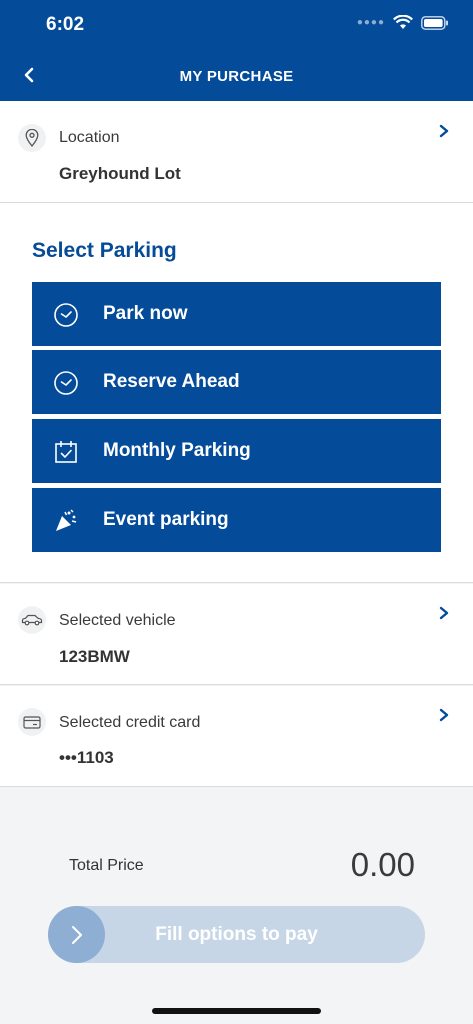 The width and height of the screenshot is (473, 1024). What do you see at coordinates (66, 452) in the screenshot?
I see `calendar-check-icon` at bounding box center [66, 452].